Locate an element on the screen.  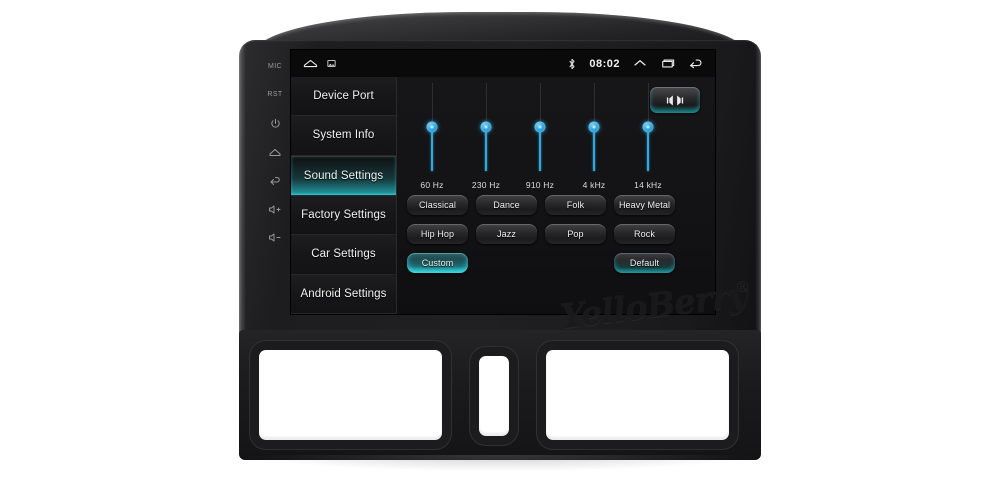
hardware-key-column: MIC RST is located at coordinates (275, 152).